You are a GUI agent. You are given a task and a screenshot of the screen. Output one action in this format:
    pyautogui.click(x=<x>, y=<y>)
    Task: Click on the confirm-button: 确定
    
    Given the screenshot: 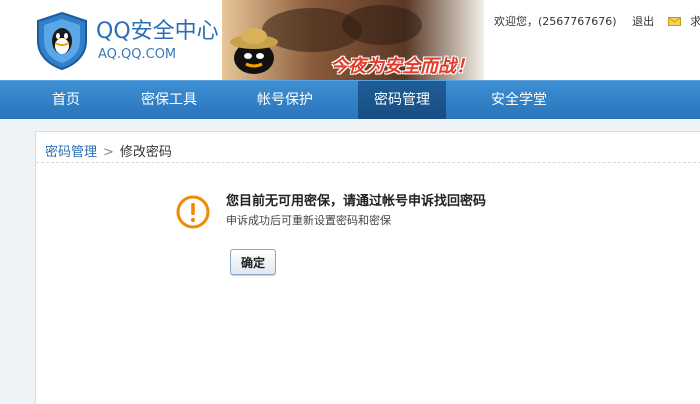 What is the action you would take?
    pyautogui.click(x=253, y=262)
    